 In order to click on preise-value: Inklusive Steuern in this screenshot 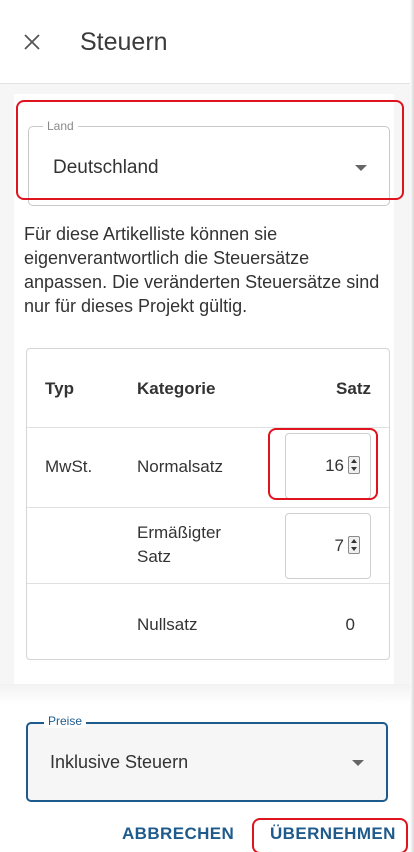, I will do `click(119, 762)`.